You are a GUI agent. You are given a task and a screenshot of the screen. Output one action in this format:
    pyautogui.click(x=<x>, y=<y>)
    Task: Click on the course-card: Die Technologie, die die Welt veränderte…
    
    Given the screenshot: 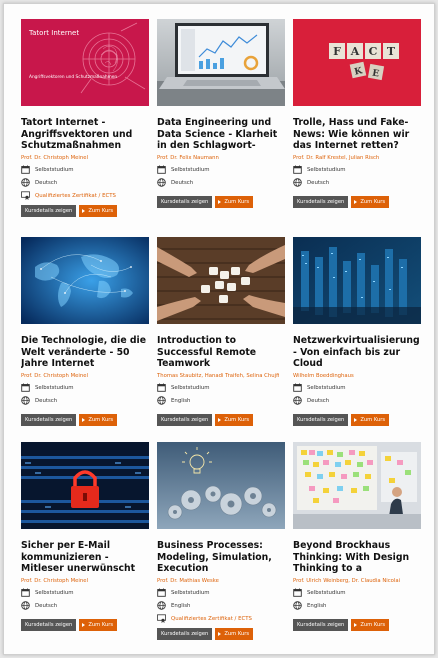 What is the action you would take?
    pyautogui.click(x=85, y=339)
    